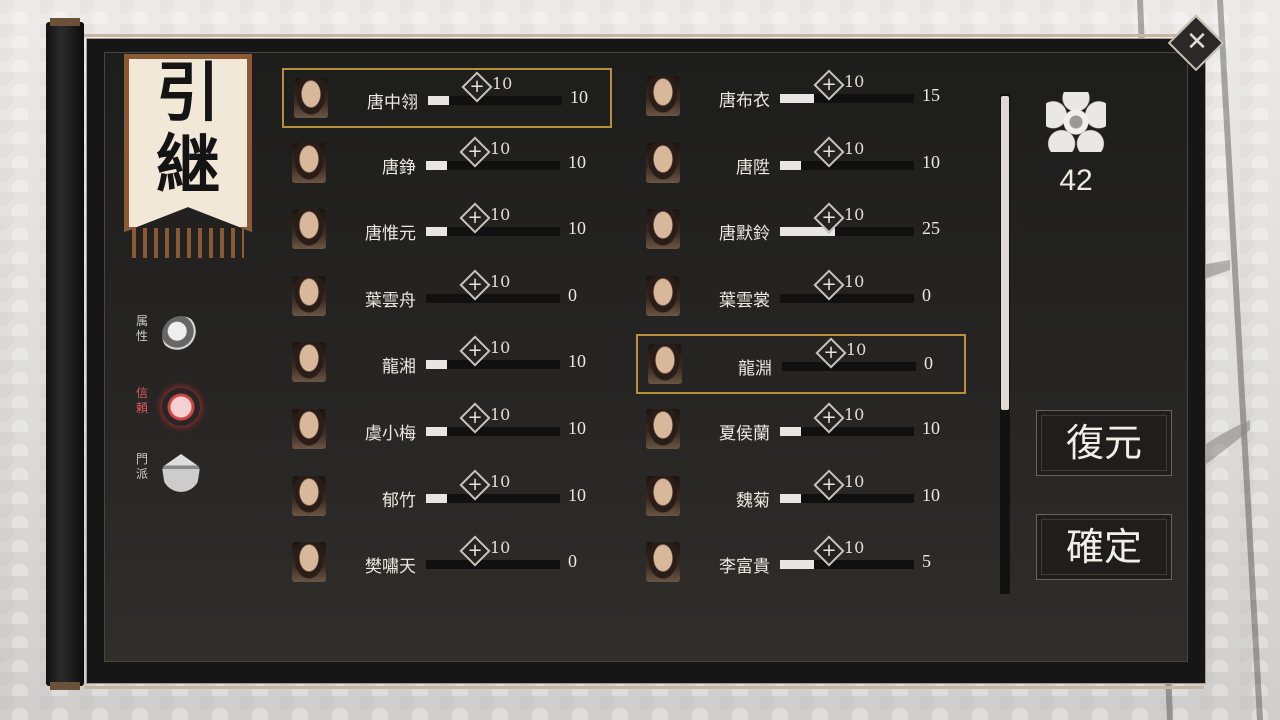 Image resolution: width=1280 pixels, height=720 pixels. I want to click on frame-top-line, so click(644, 35).